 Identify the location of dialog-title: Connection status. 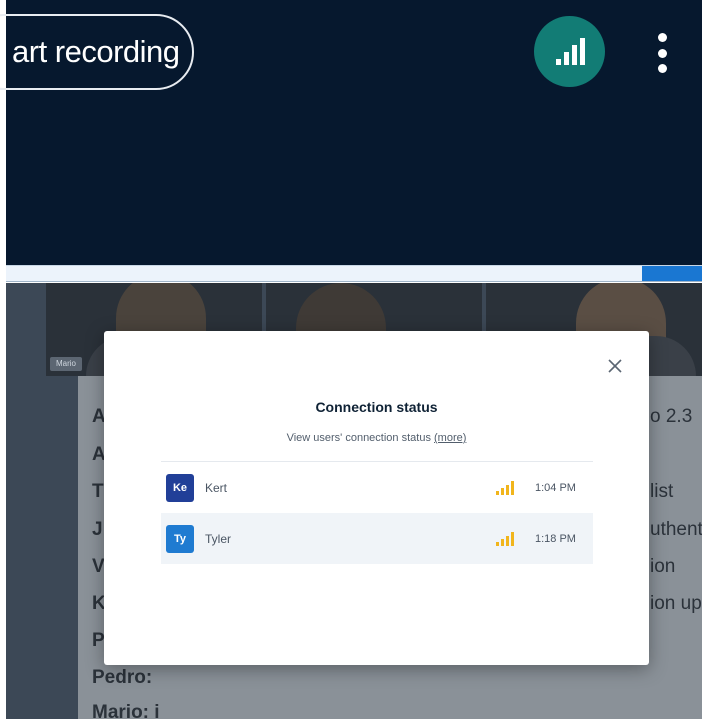
(376, 407).